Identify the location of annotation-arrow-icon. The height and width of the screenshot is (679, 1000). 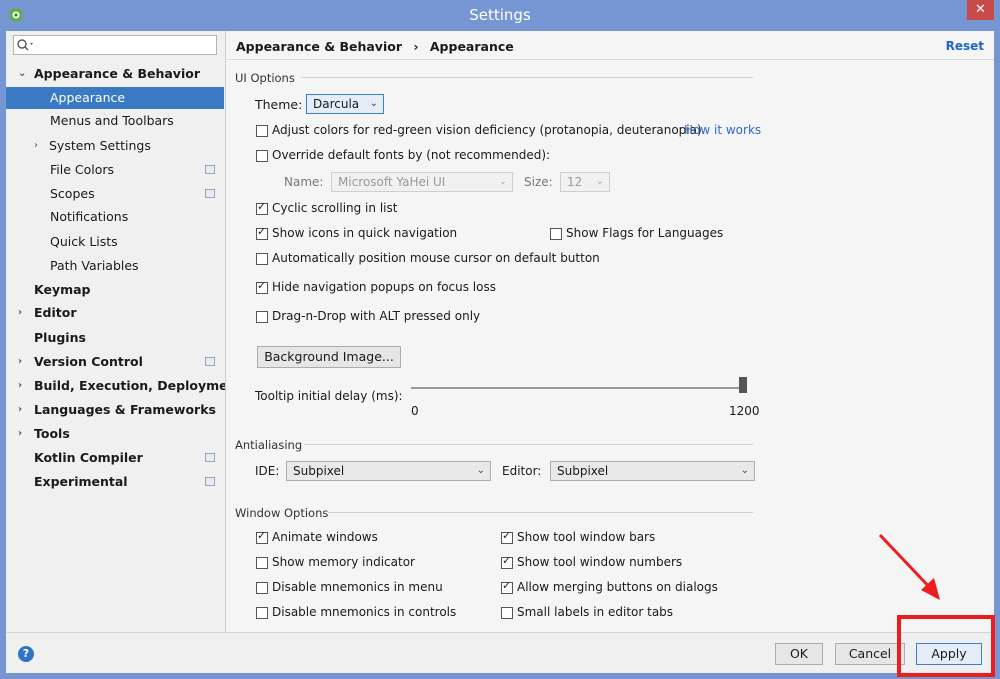
(909, 566).